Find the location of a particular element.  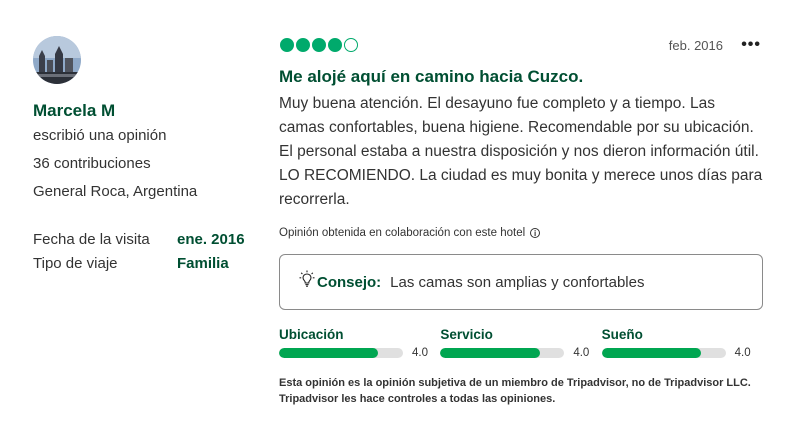

review-date: feb. 2016 is located at coordinates (695, 45).